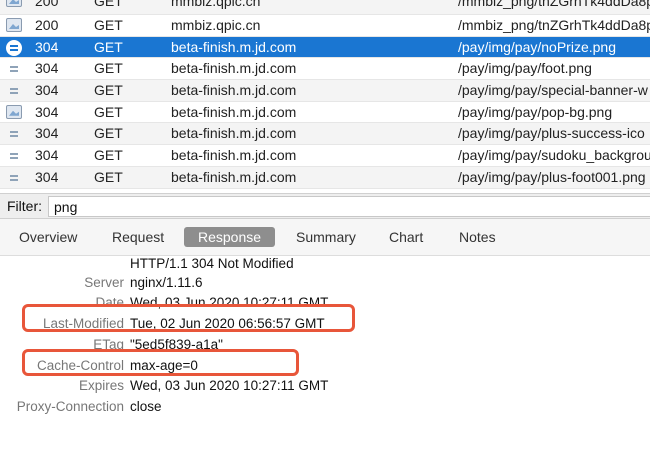 The image size is (650, 476). I want to click on filter-input, so click(349, 206).